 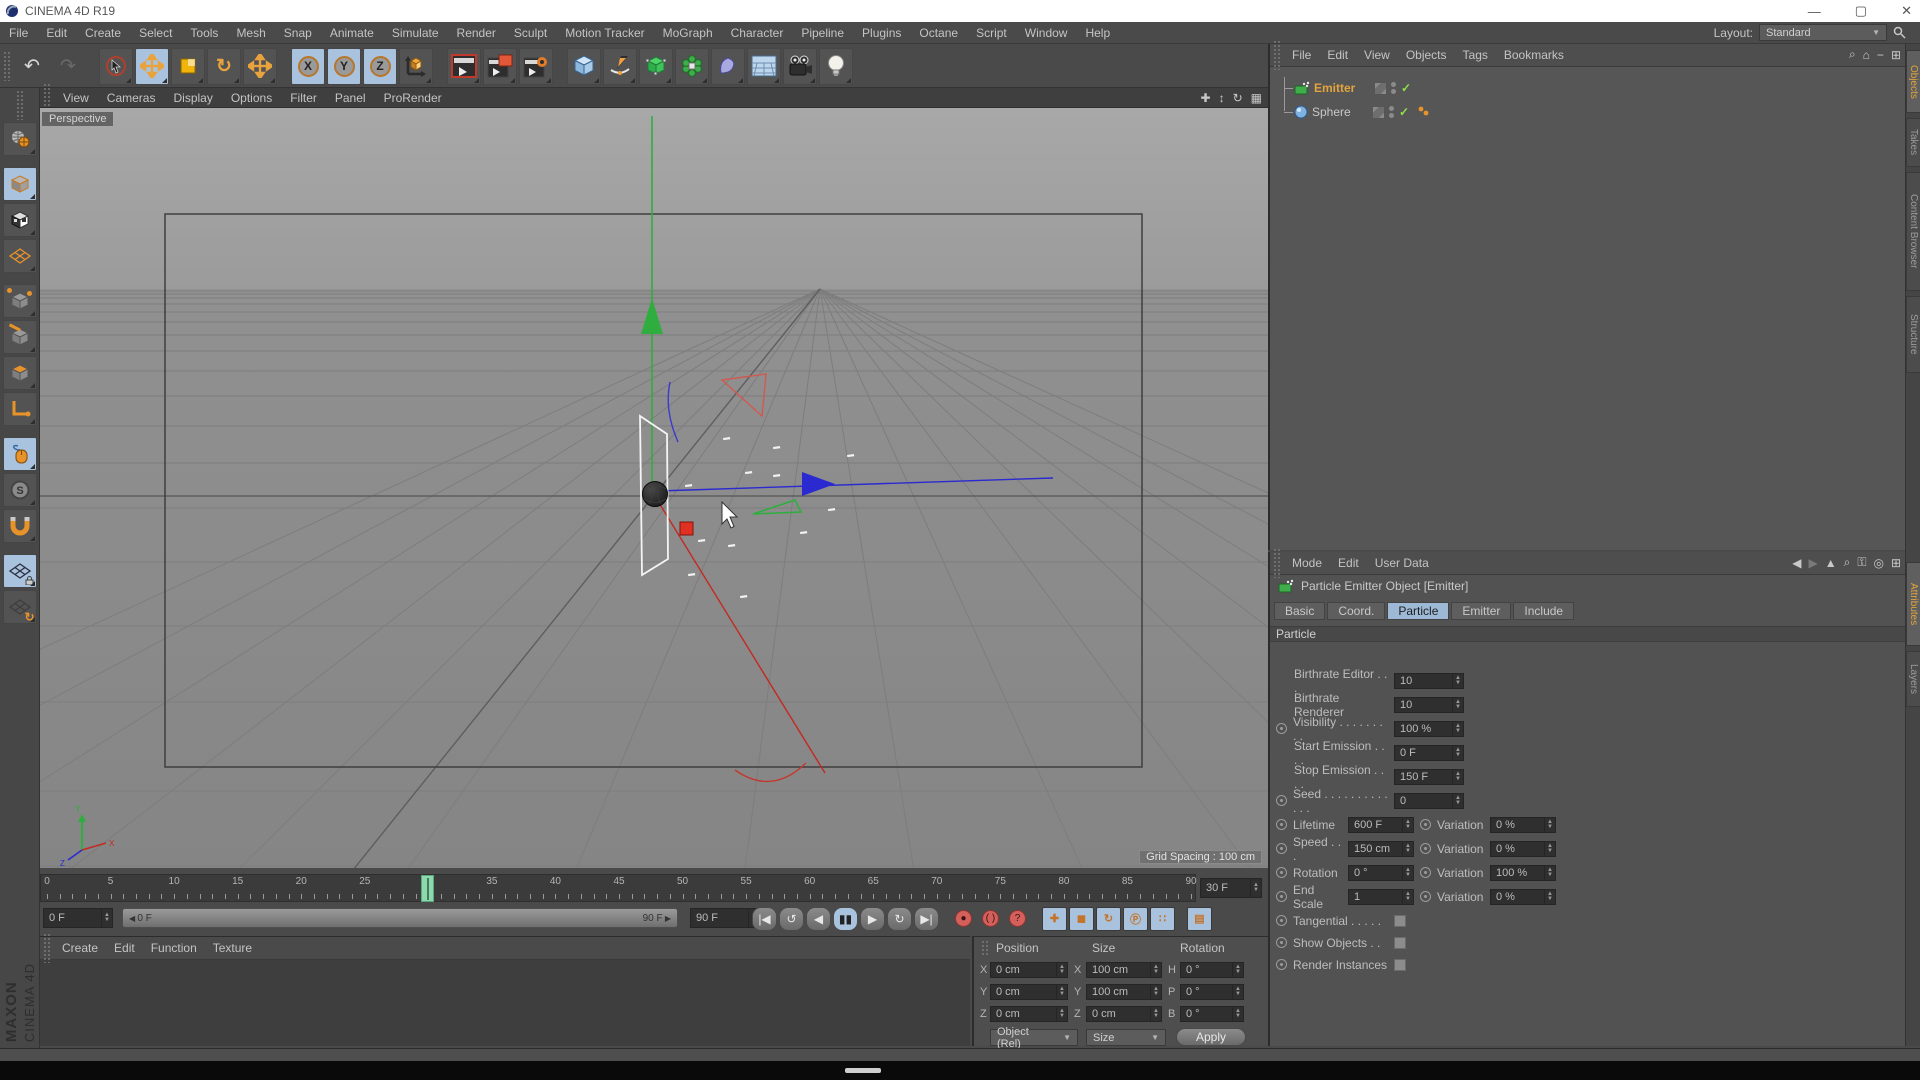 What do you see at coordinates (688, 33) in the screenshot?
I see `menu-mograph: MoGraph` at bounding box center [688, 33].